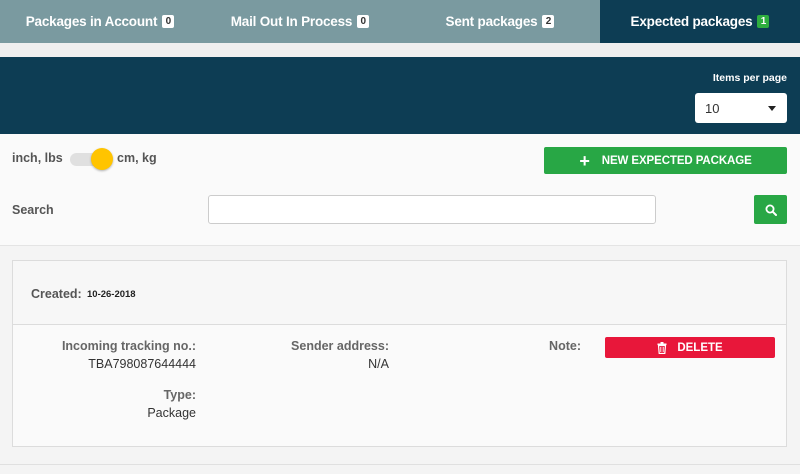 This screenshot has height=474, width=800. What do you see at coordinates (102, 159) in the screenshot?
I see `toggle-knob` at bounding box center [102, 159].